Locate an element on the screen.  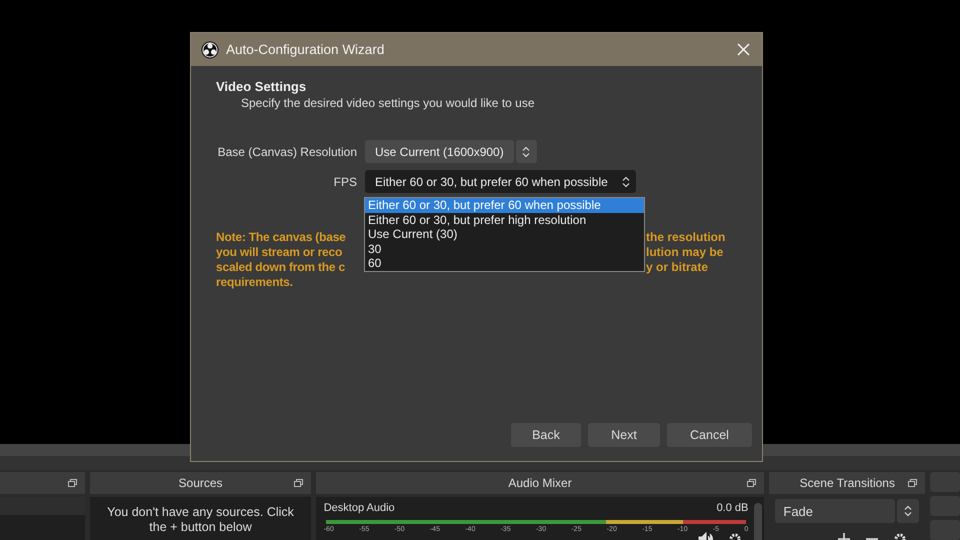
dropdown-option: 60 is located at coordinates (504, 263).